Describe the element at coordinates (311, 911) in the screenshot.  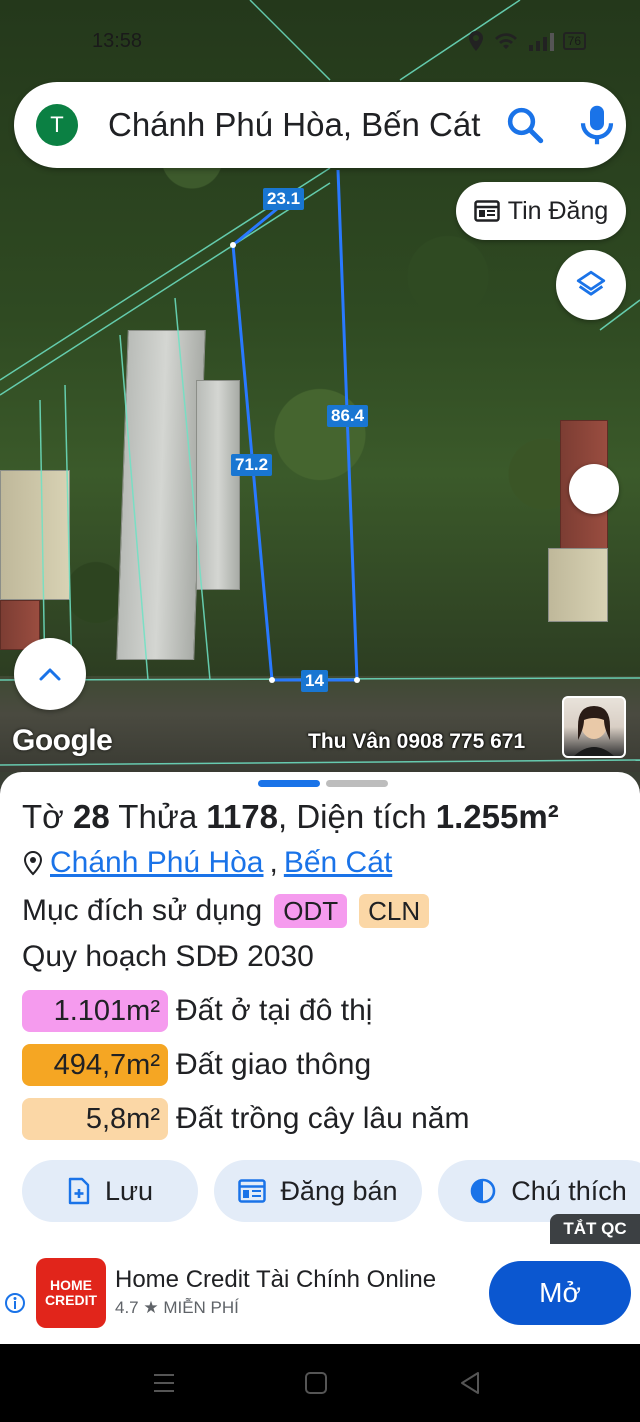
I see `purpose-tag-odt: ODT` at that location.